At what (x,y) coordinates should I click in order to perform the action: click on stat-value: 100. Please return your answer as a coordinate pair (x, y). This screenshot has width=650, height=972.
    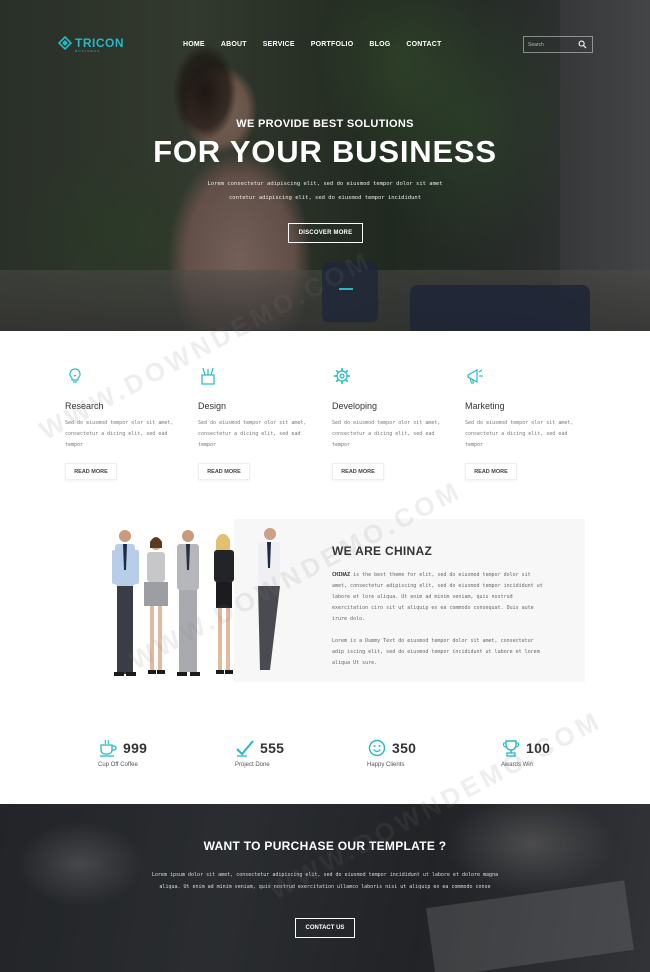
    Looking at the image, I should click on (538, 748).